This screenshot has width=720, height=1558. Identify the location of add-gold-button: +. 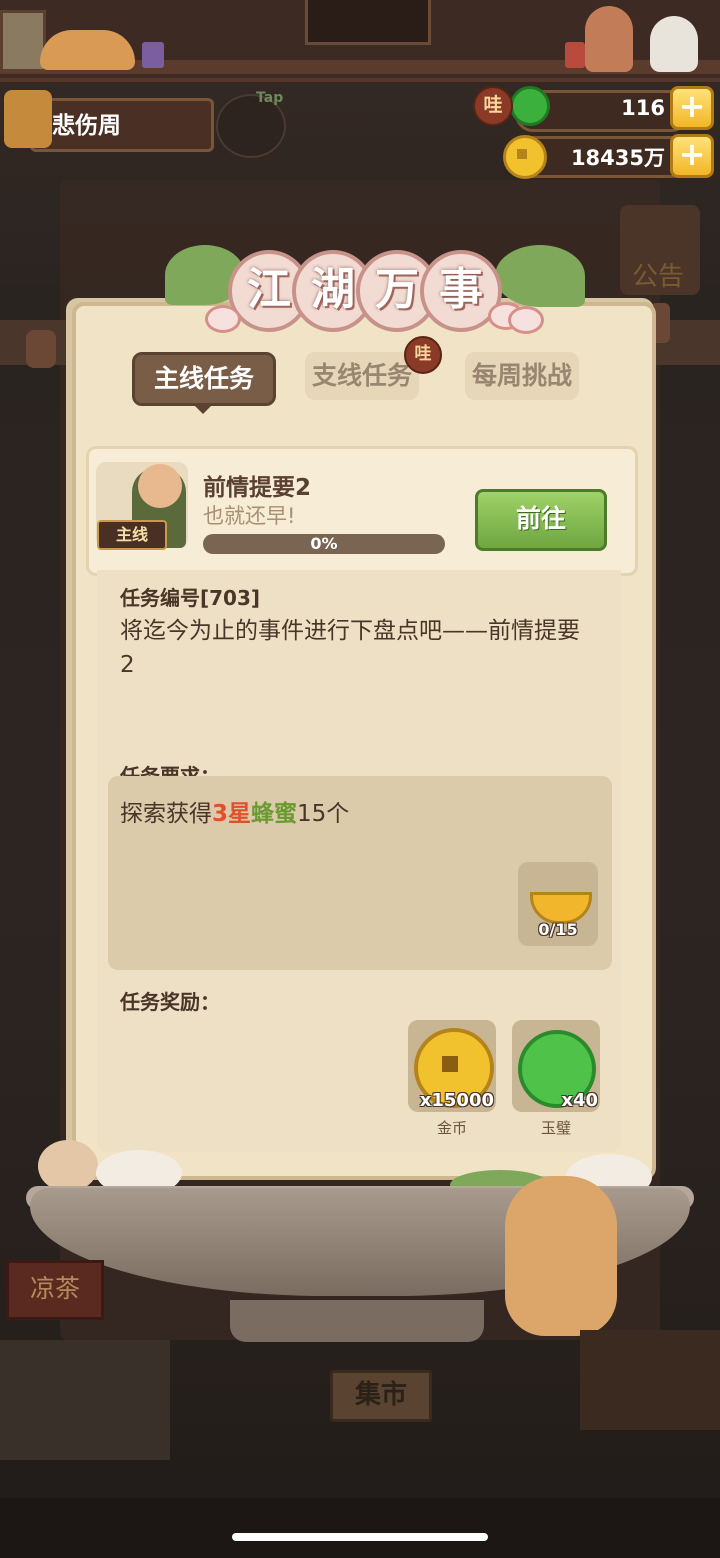
(692, 156).